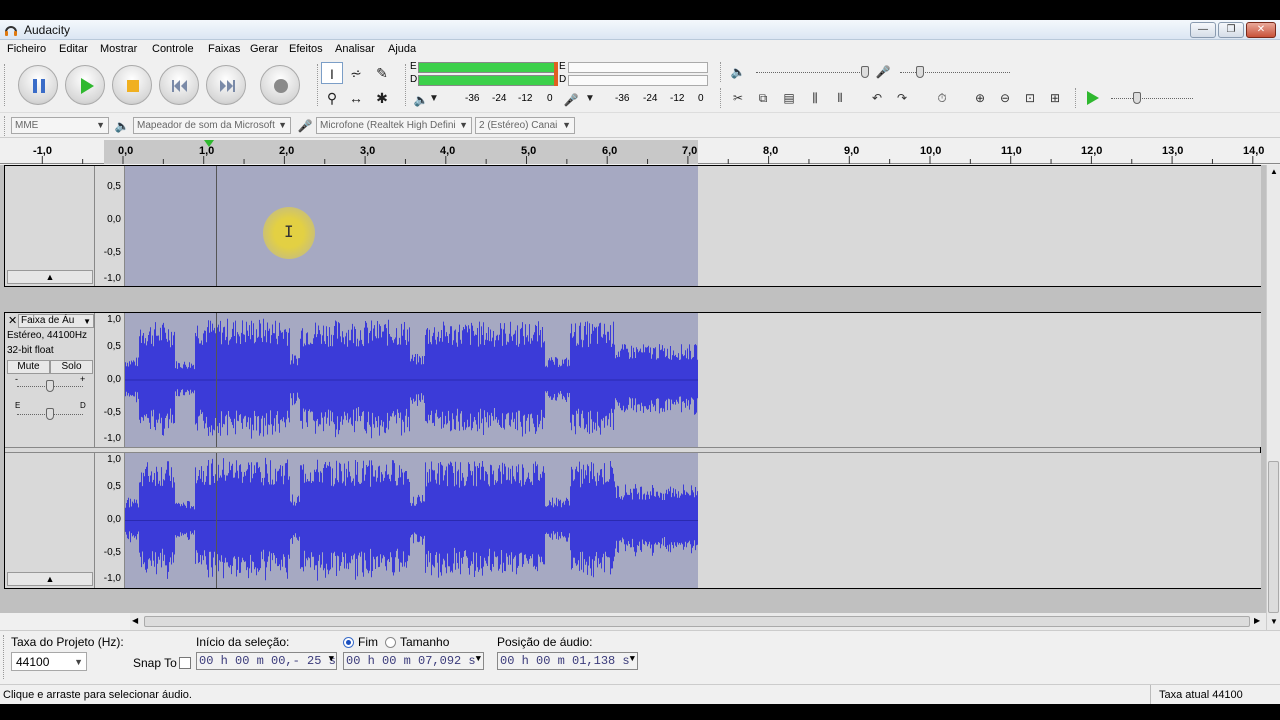  What do you see at coordinates (980, 98) in the screenshot?
I see `zoom-in-icon: ⊕` at bounding box center [980, 98].